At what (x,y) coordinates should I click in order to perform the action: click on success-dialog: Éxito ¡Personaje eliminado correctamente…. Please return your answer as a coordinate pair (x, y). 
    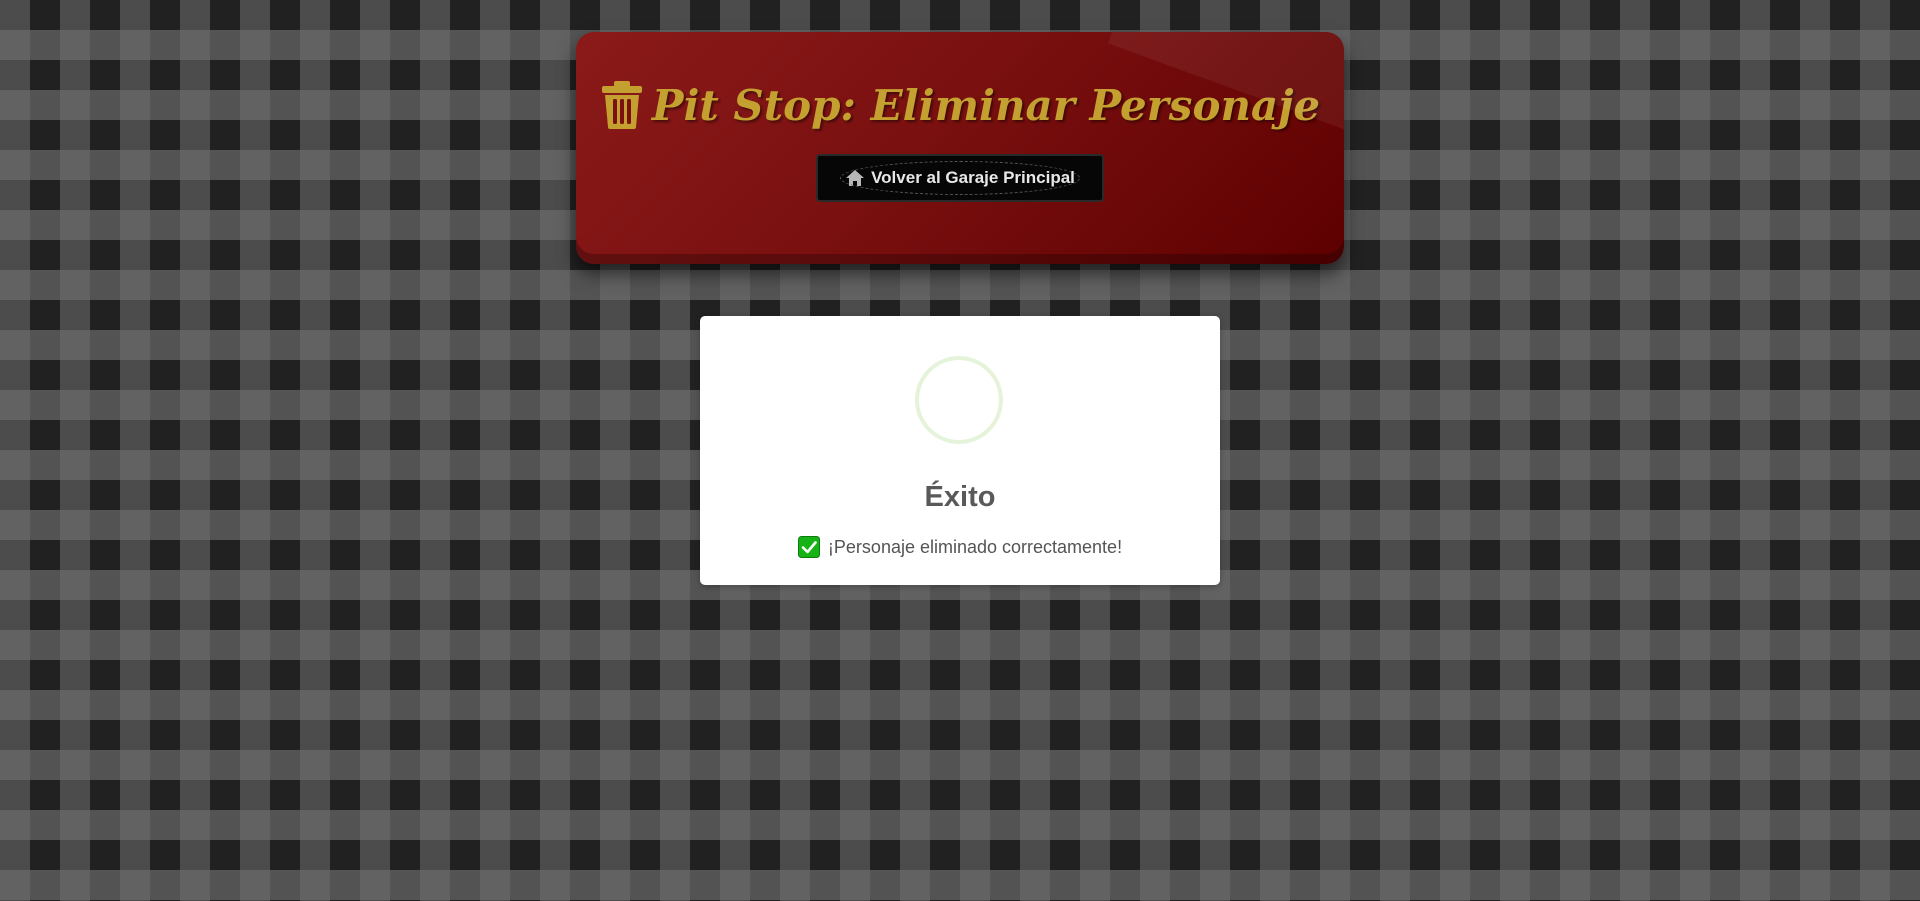
    Looking at the image, I should click on (960, 450).